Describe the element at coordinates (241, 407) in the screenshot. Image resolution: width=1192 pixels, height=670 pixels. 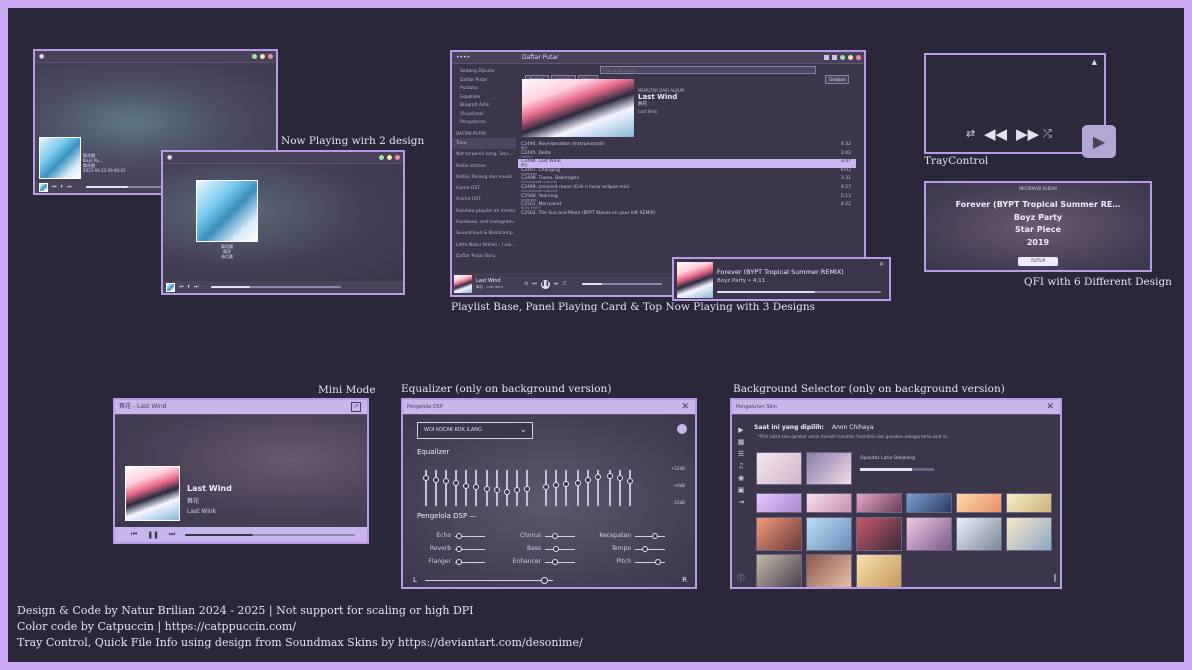
I see `title-bar: 舞花 - Last Wind ↗` at that location.